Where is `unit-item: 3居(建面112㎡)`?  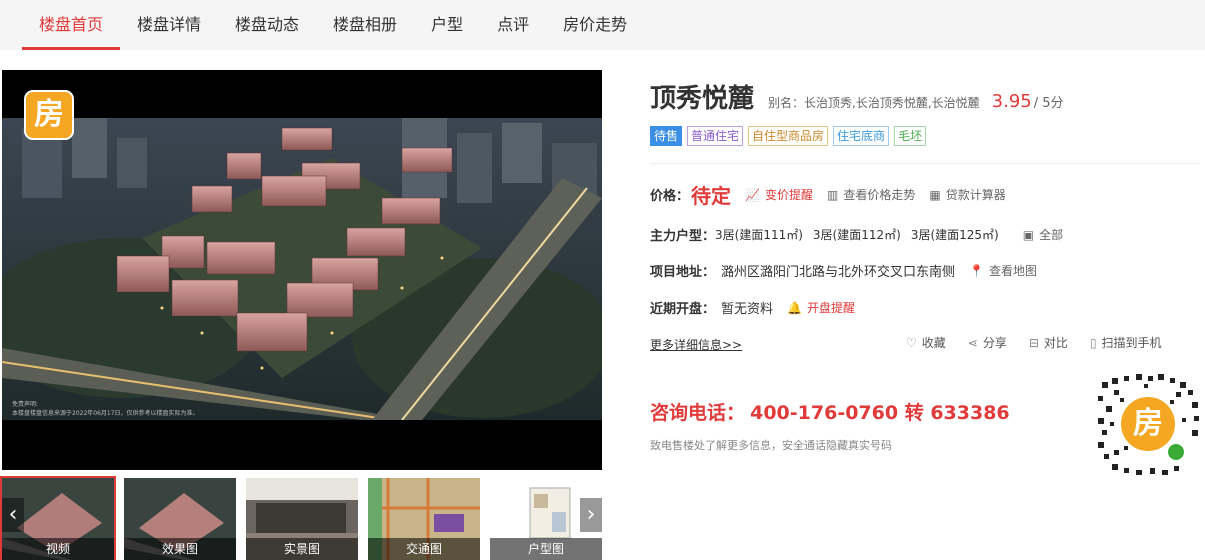 unit-item: 3居(建面112㎡) is located at coordinates (857, 234).